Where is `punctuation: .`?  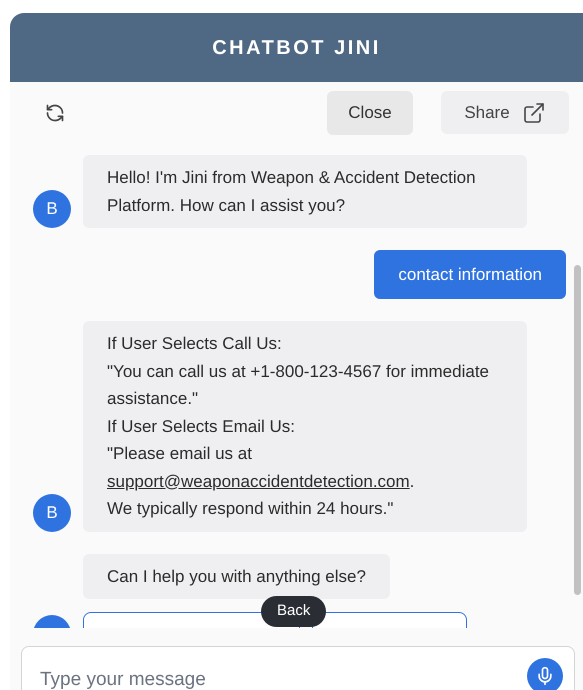
punctuation: . is located at coordinates (412, 481).